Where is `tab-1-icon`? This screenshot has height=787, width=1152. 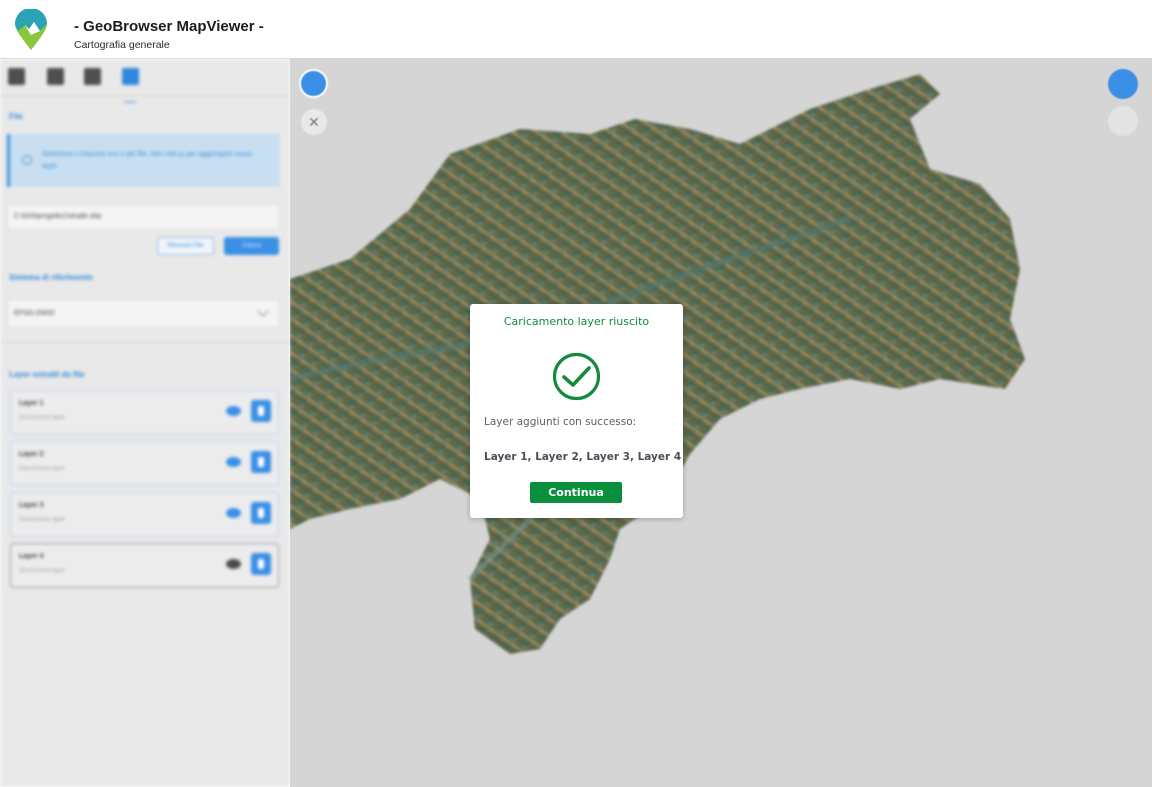
tab-1-icon is located at coordinates (16, 76).